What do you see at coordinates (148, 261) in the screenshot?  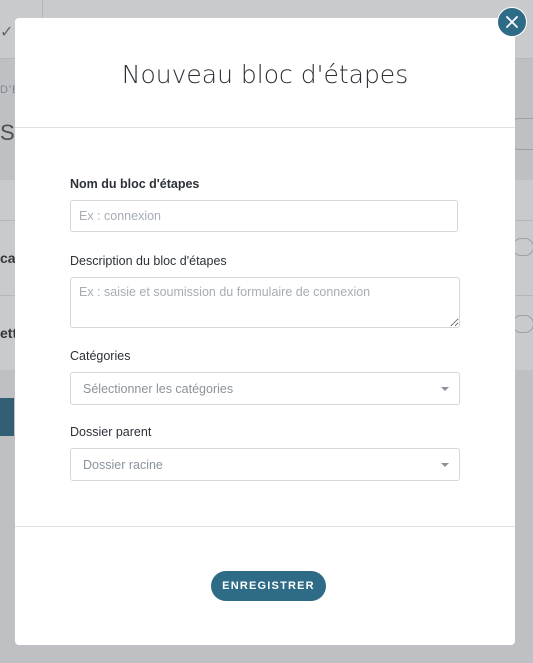 I see `description-field-label: Description du bloc d'étapes` at bounding box center [148, 261].